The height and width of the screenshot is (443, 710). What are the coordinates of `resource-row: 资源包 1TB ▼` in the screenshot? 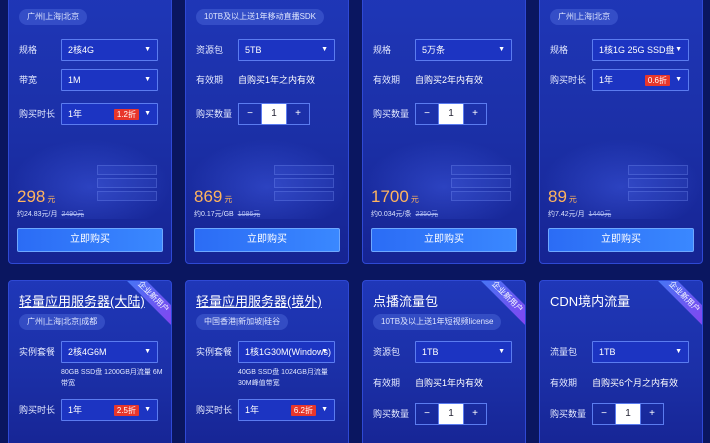 It's located at (445, 352).